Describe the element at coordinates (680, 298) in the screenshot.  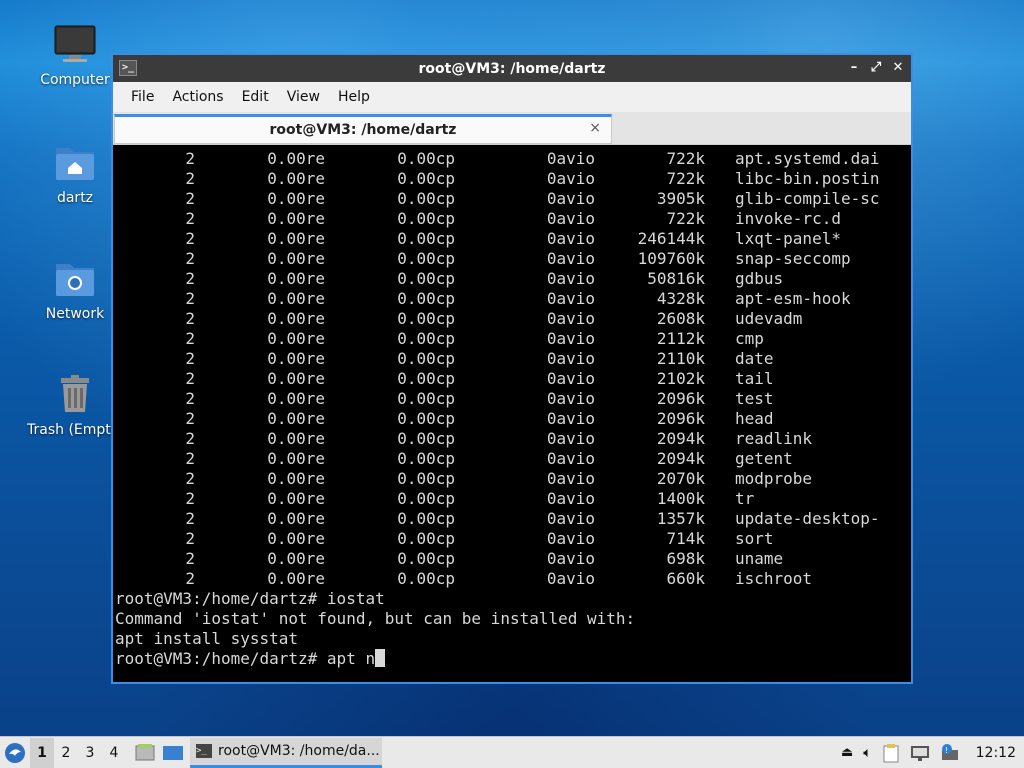
I see `terminal-cell: 4328k` at that location.